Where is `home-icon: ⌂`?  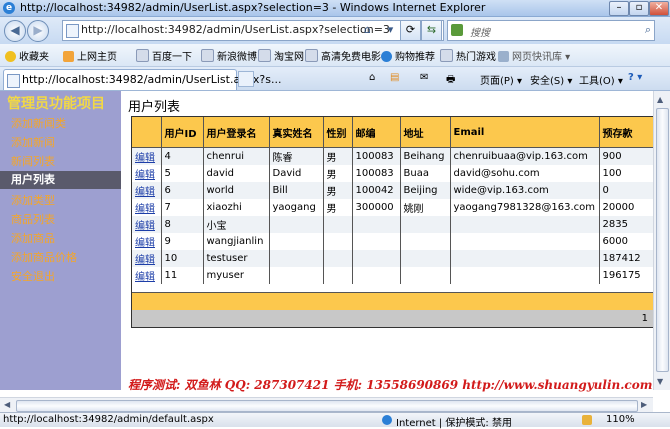
home-icon: ⌂ is located at coordinates (372, 77).